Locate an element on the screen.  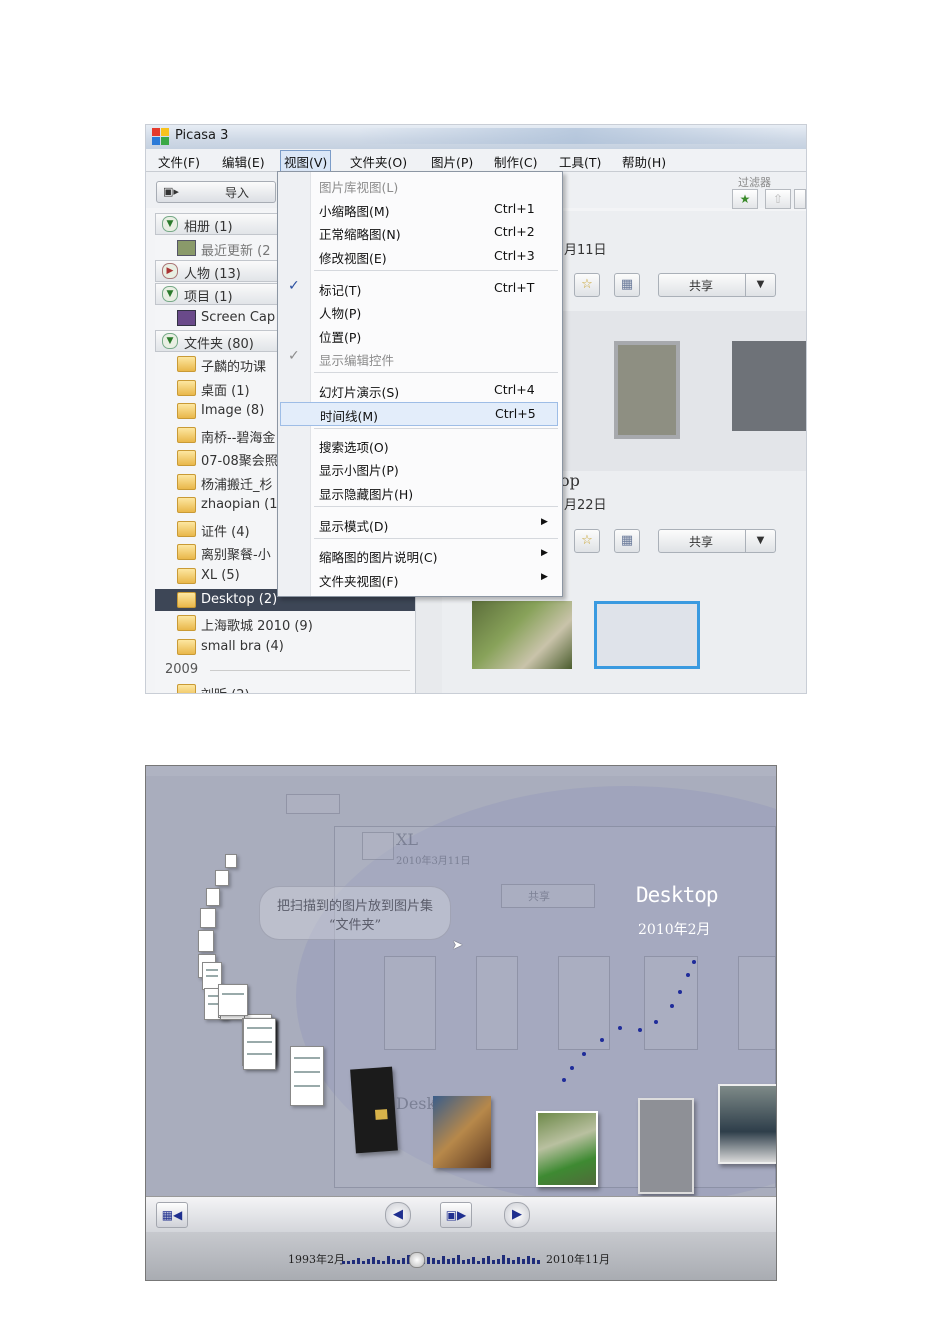
submenu-arrow-icon: ▶ is located at coordinates (544, 577).